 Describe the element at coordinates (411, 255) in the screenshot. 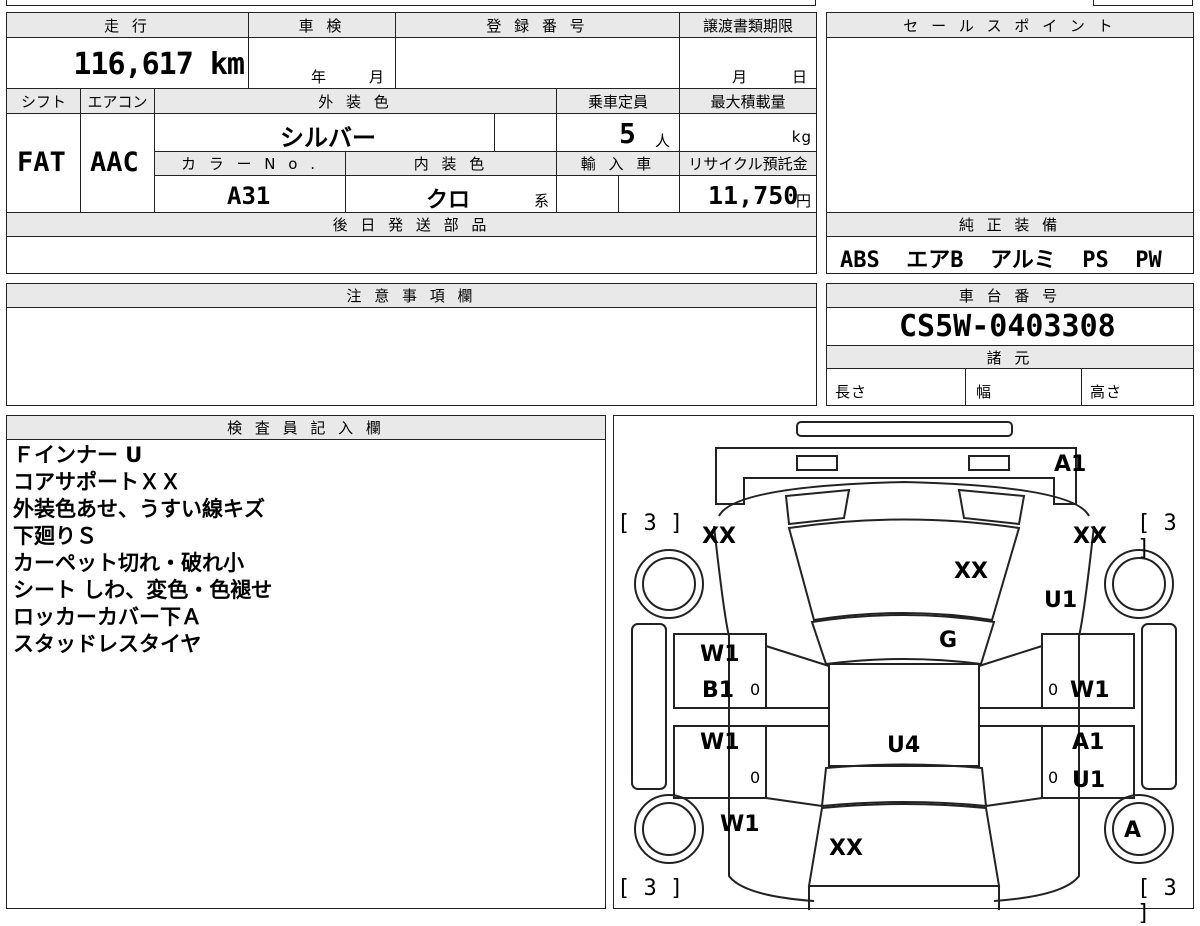

I see `shipping-parts-cell` at that location.